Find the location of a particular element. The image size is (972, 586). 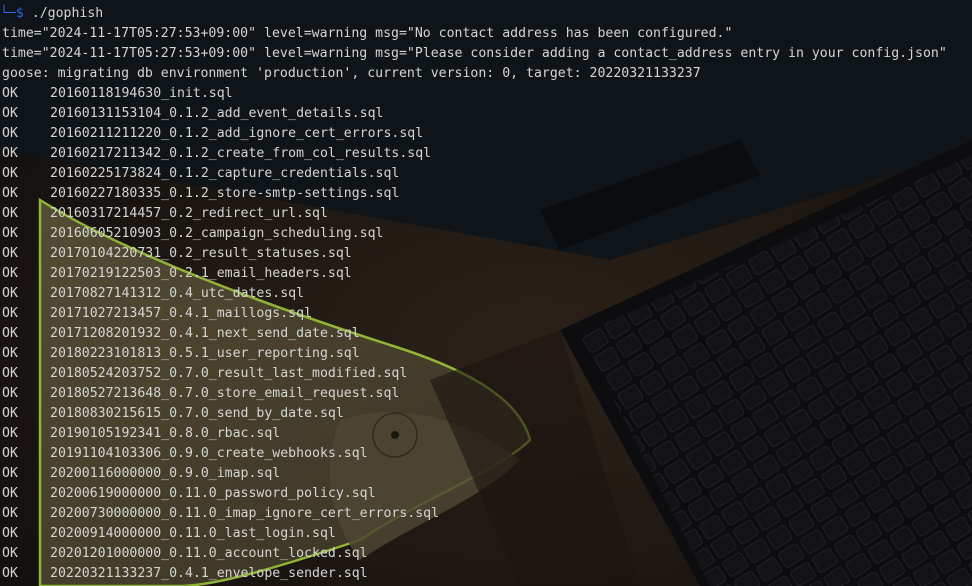

migration-filename: 20170219122503_0.2.1_email_headers.sql is located at coordinates (201, 273).